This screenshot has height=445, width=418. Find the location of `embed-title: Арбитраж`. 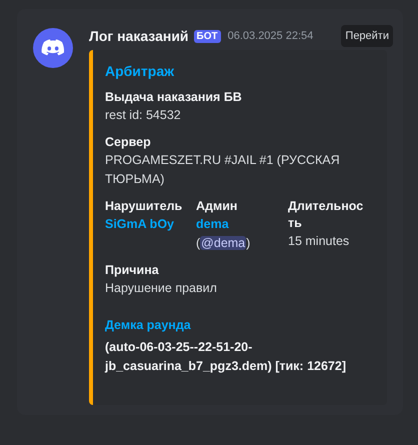

embed-title: Арбитраж is located at coordinates (140, 71).